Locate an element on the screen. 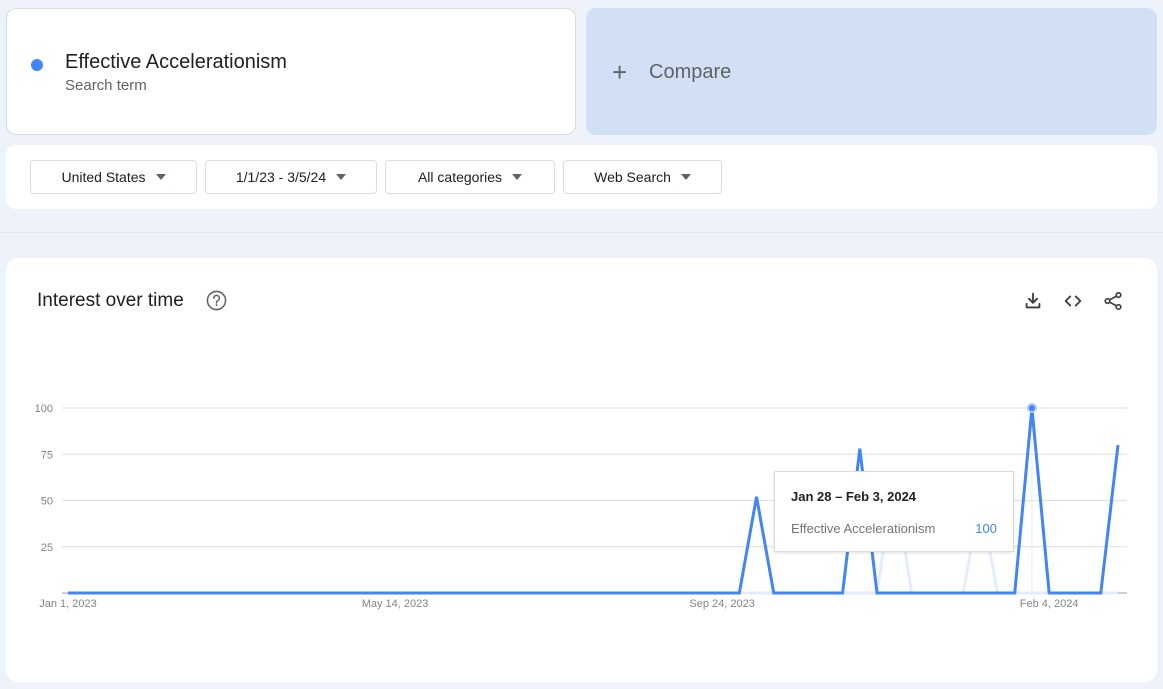 The width and height of the screenshot is (1163, 689). search-term-name: Effective Accelerationism is located at coordinates (176, 62).